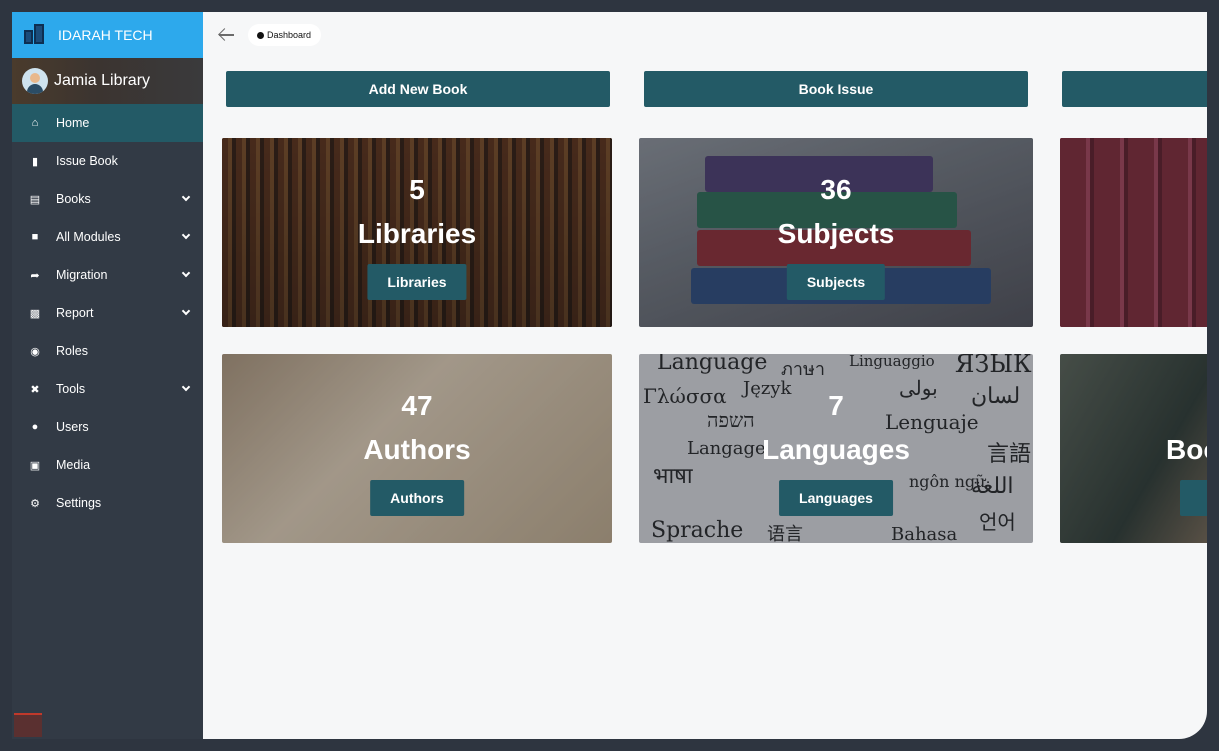  I want to click on dashboard-icon, so click(260, 35).